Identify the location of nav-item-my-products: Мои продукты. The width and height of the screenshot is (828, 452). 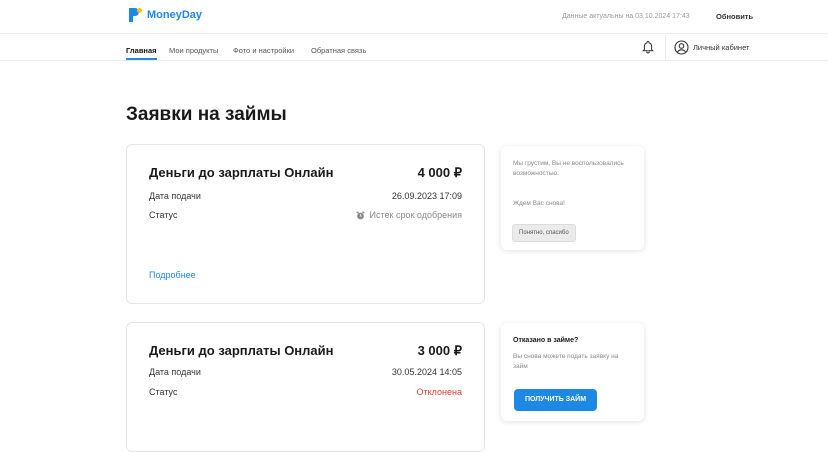
(193, 50).